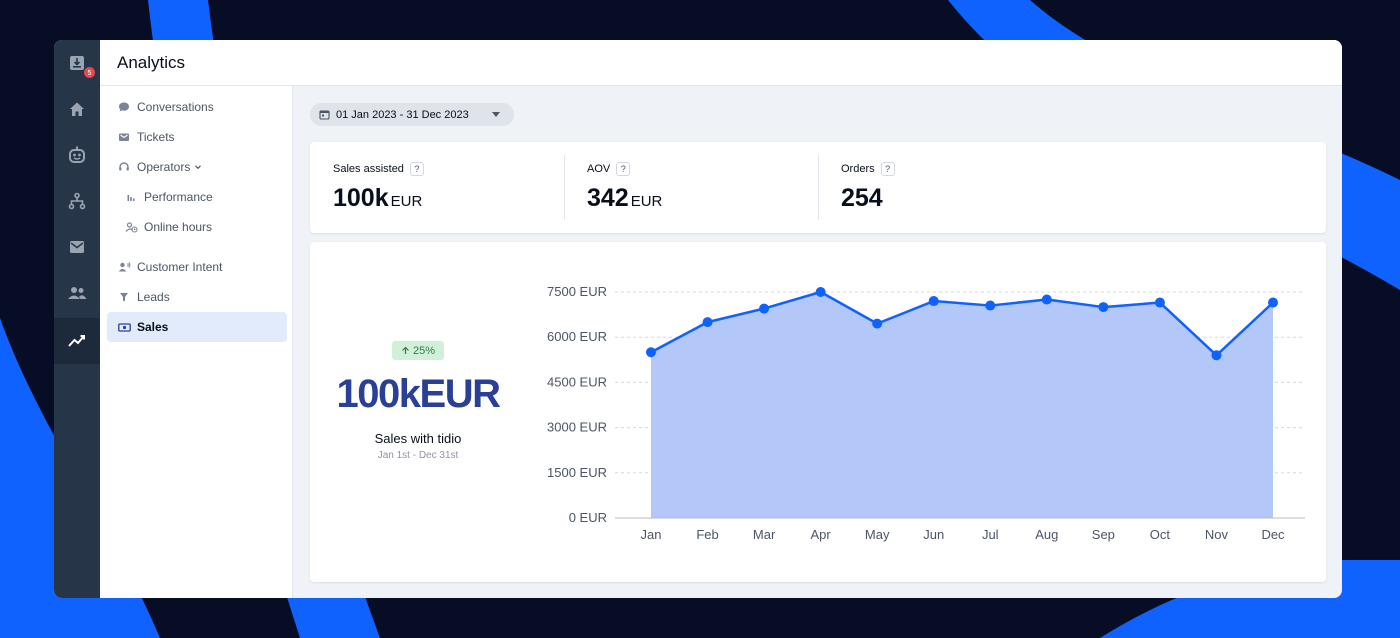 This screenshot has height=638, width=1400. Describe the element at coordinates (577, 291) in the screenshot. I see `y-tick-label: 7500 EUR` at that location.